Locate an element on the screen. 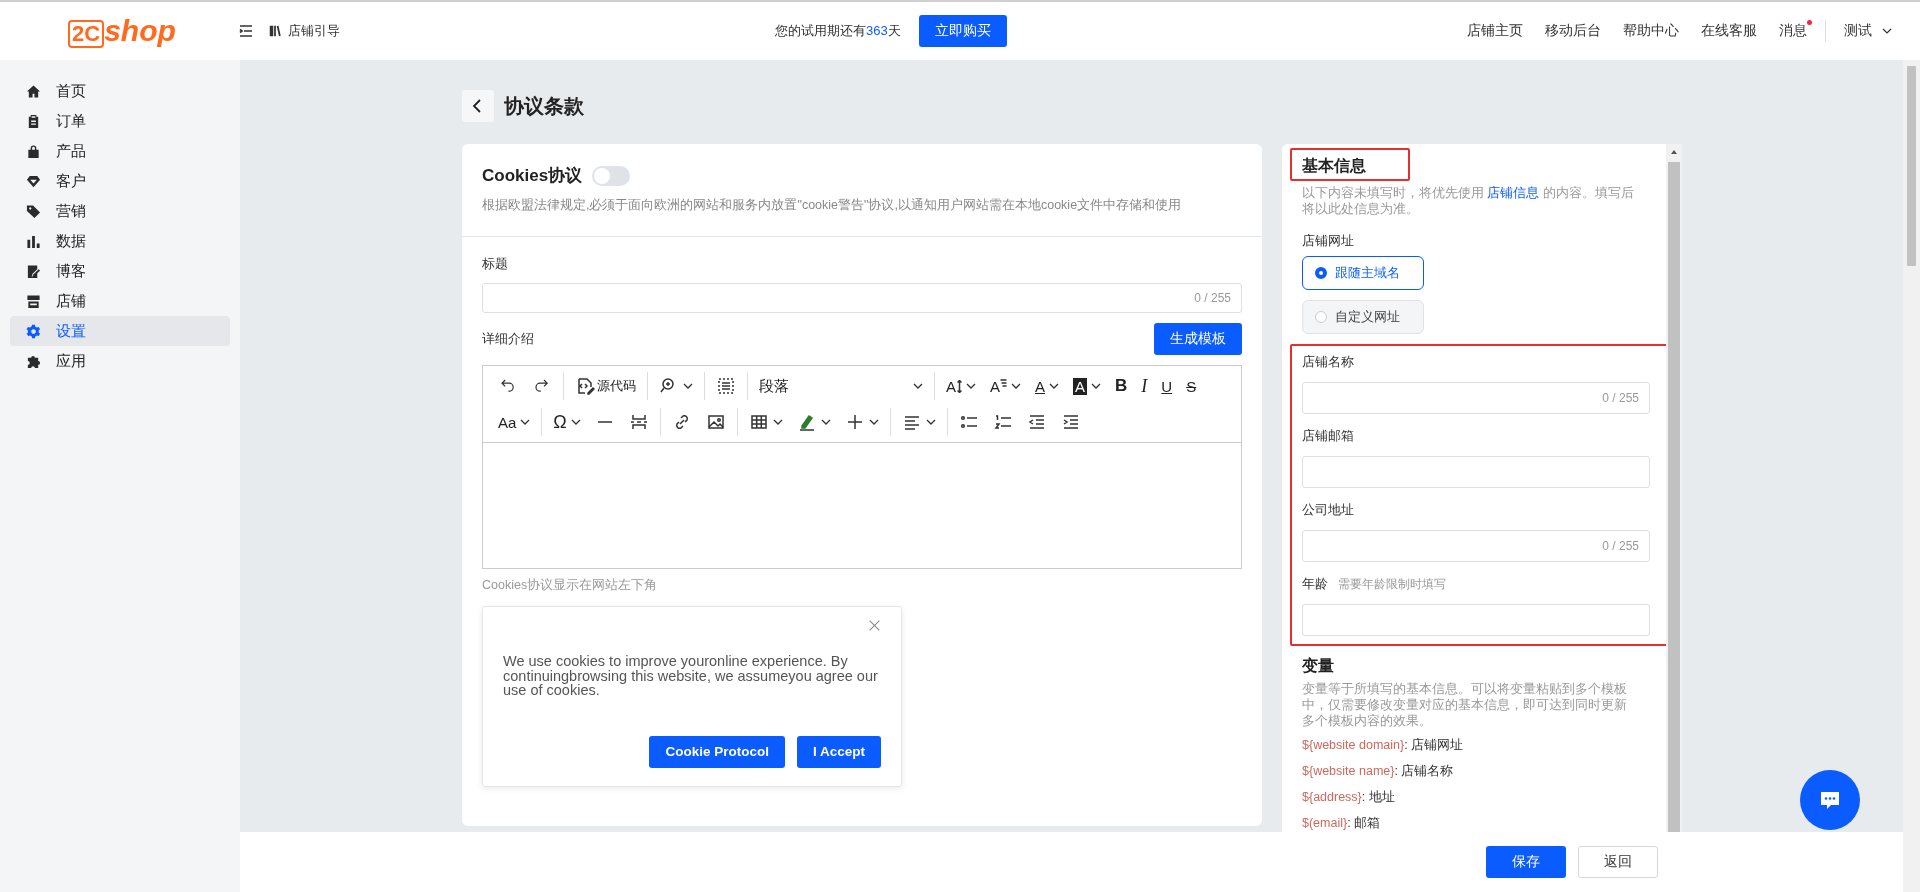 This screenshot has height=892, width=1920. close-icon is located at coordinates (874, 625).